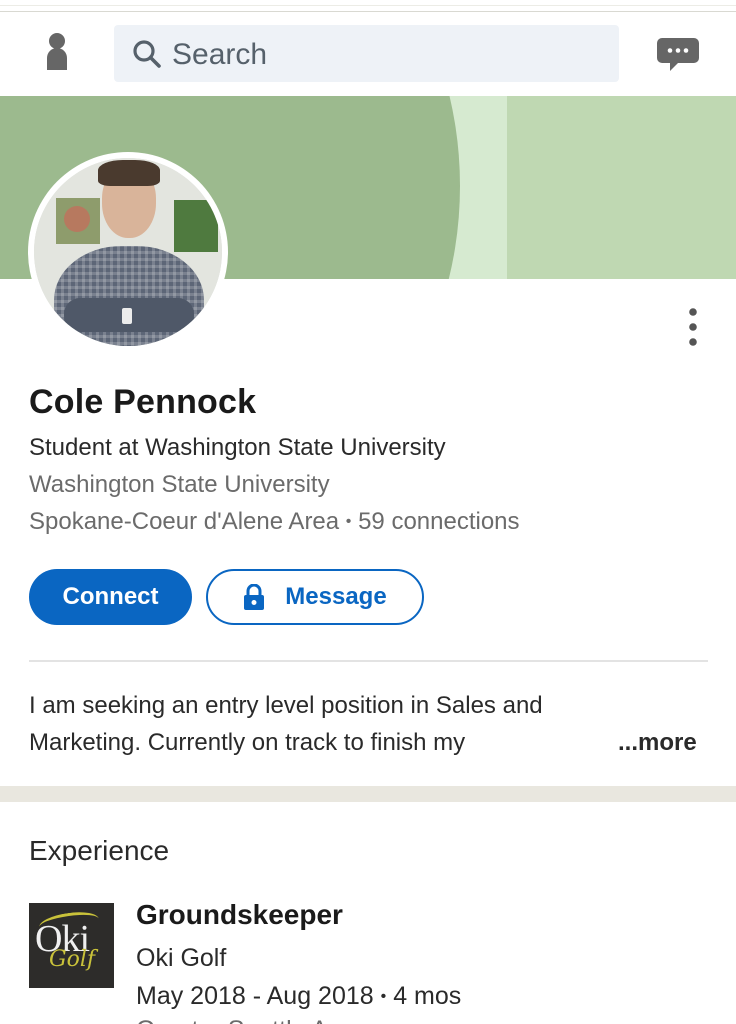 The height and width of the screenshot is (1024, 736). I want to click on job-company: Oki Golf, so click(181, 958).